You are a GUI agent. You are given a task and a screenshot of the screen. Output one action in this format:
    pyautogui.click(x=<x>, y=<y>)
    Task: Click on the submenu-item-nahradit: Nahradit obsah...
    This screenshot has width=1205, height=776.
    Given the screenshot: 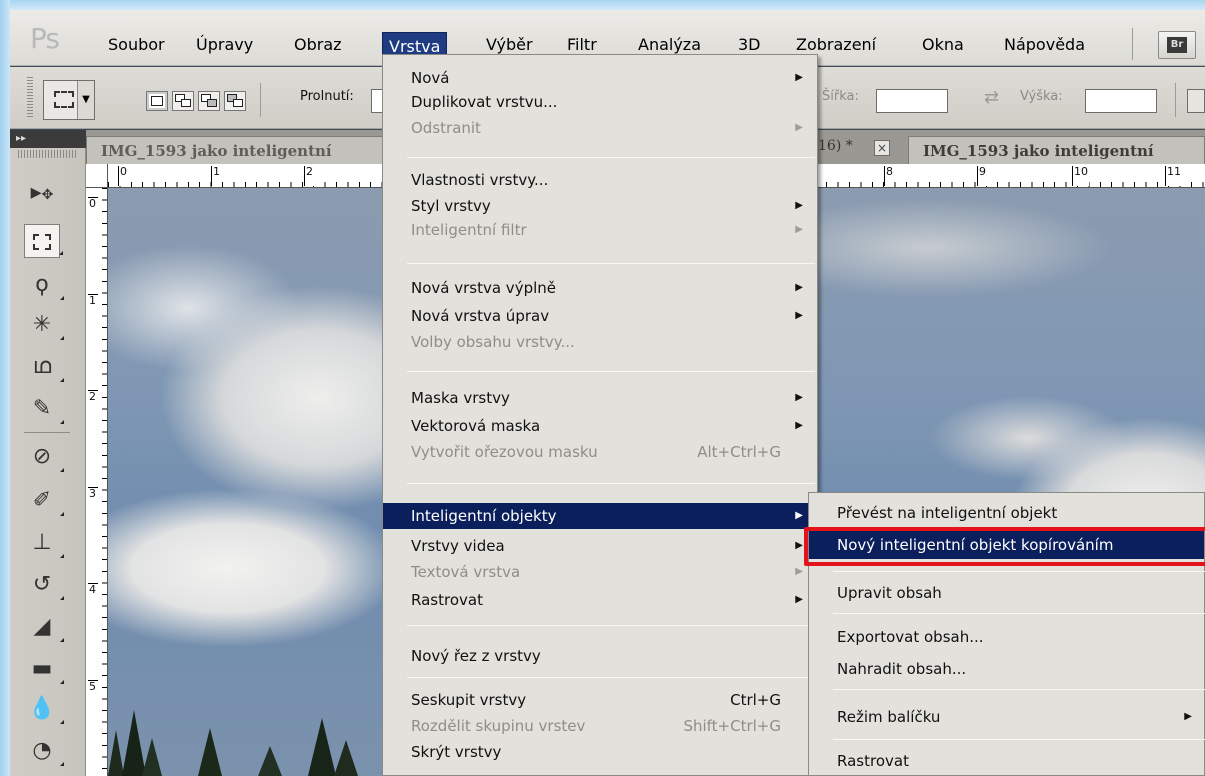 What is the action you would take?
    pyautogui.click(x=1006, y=669)
    